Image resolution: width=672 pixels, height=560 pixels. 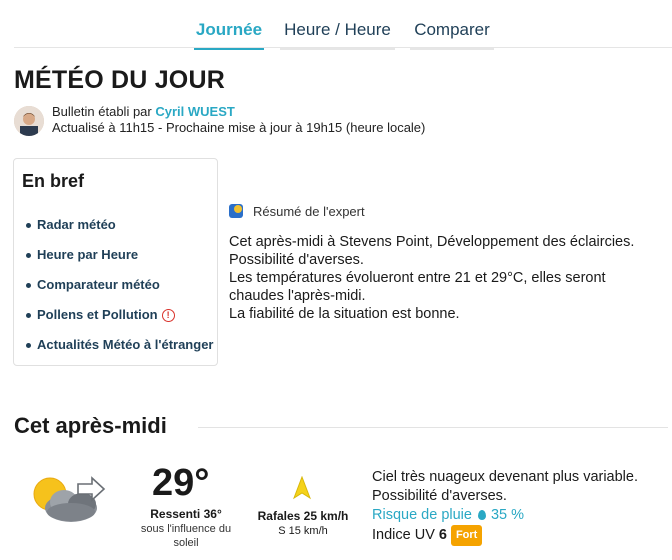 What do you see at coordinates (296, 260) in the screenshot?
I see `expert-line: Possibilité d'averses.` at bounding box center [296, 260].